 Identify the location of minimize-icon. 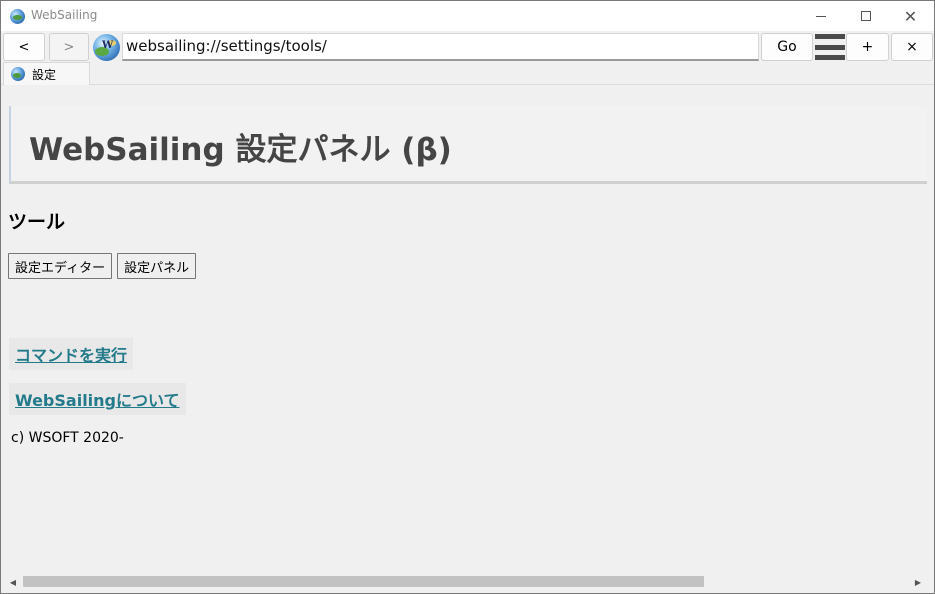
(820, 16).